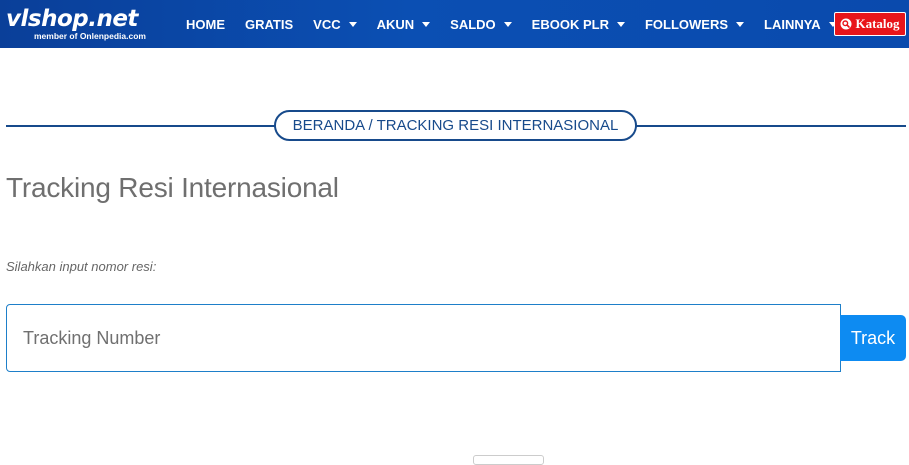 The image size is (909, 465). Describe the element at coordinates (72, 19) in the screenshot. I see `logo-text: vlshop.net` at that location.